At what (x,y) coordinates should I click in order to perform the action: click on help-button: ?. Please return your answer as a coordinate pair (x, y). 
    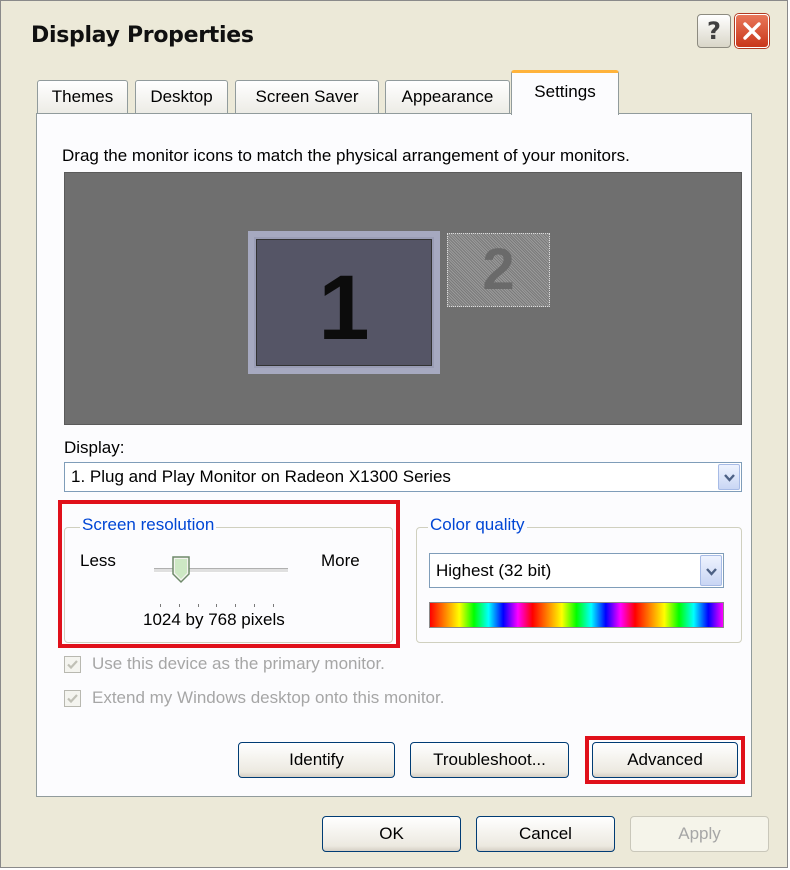
    Looking at the image, I should click on (714, 31).